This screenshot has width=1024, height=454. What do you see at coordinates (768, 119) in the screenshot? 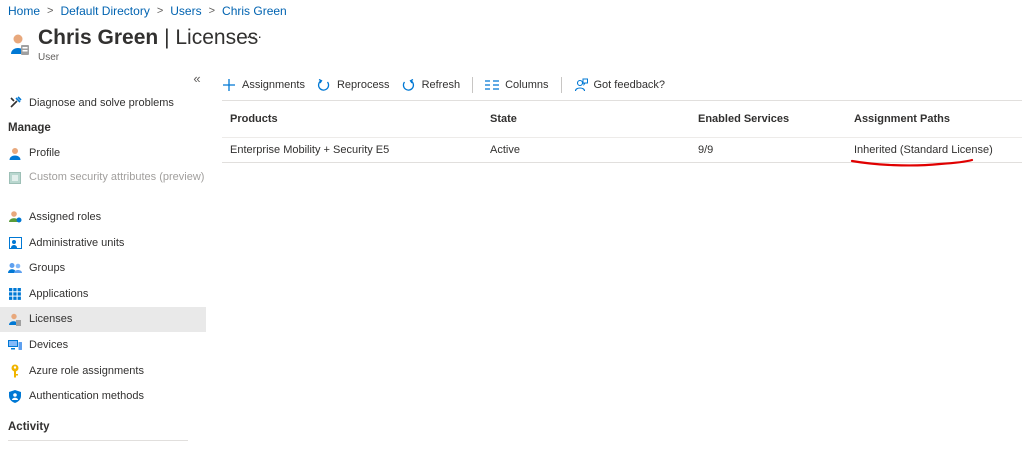
I see `column-header-enabled-services: Enabled Services` at bounding box center [768, 119].